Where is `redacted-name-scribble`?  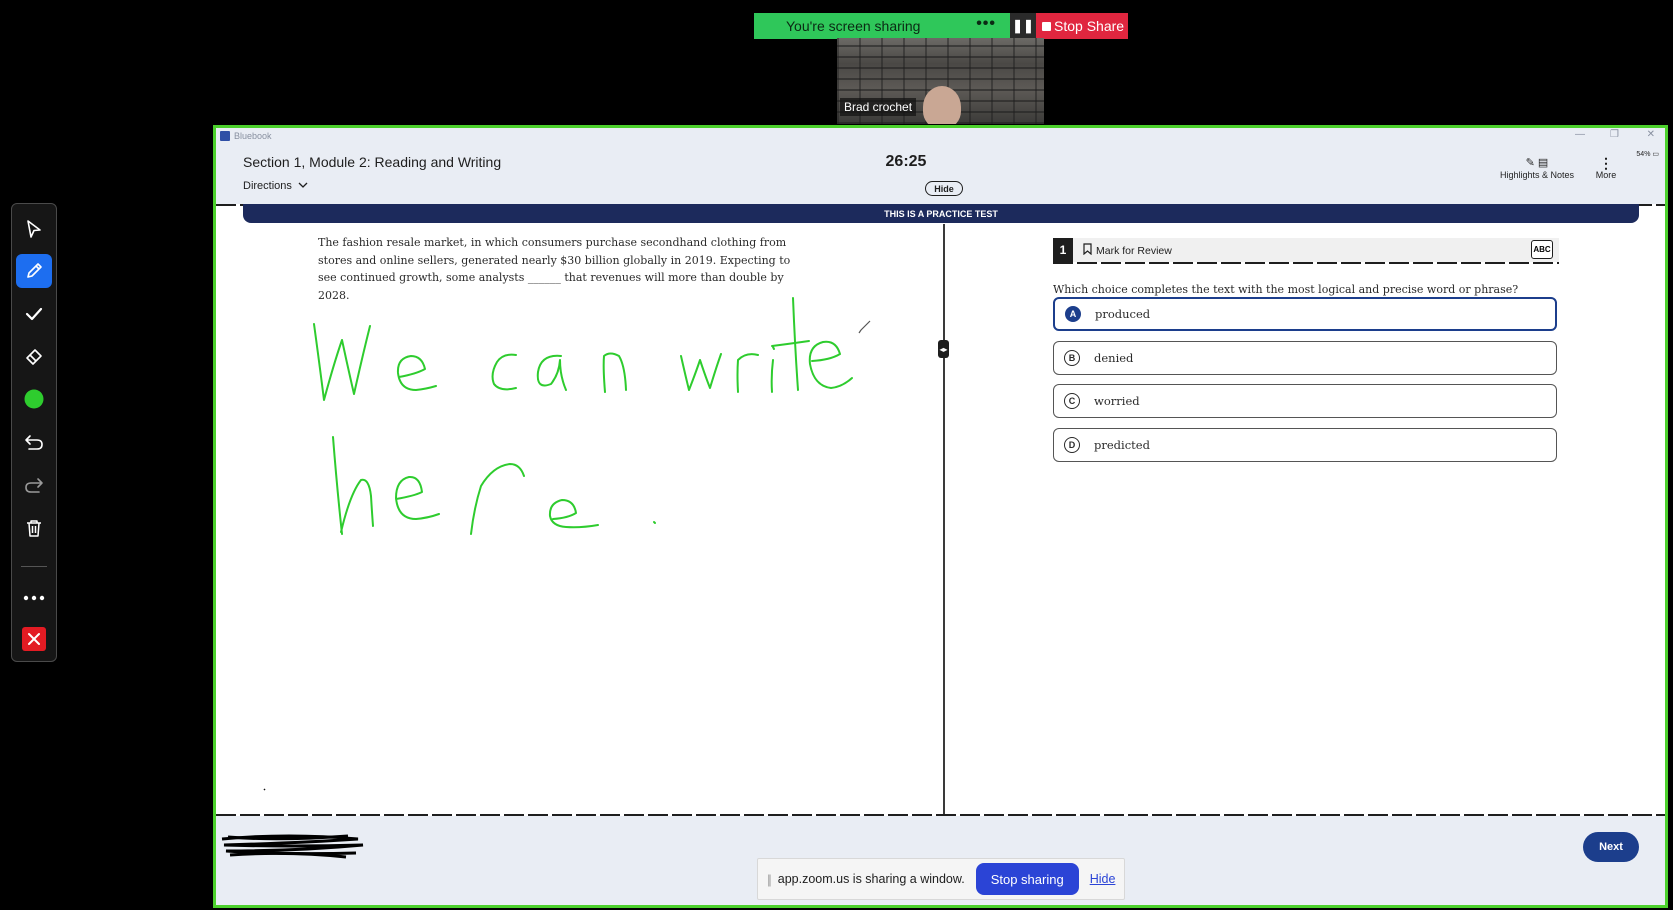
redacted-name-scribble is located at coordinates (292, 846).